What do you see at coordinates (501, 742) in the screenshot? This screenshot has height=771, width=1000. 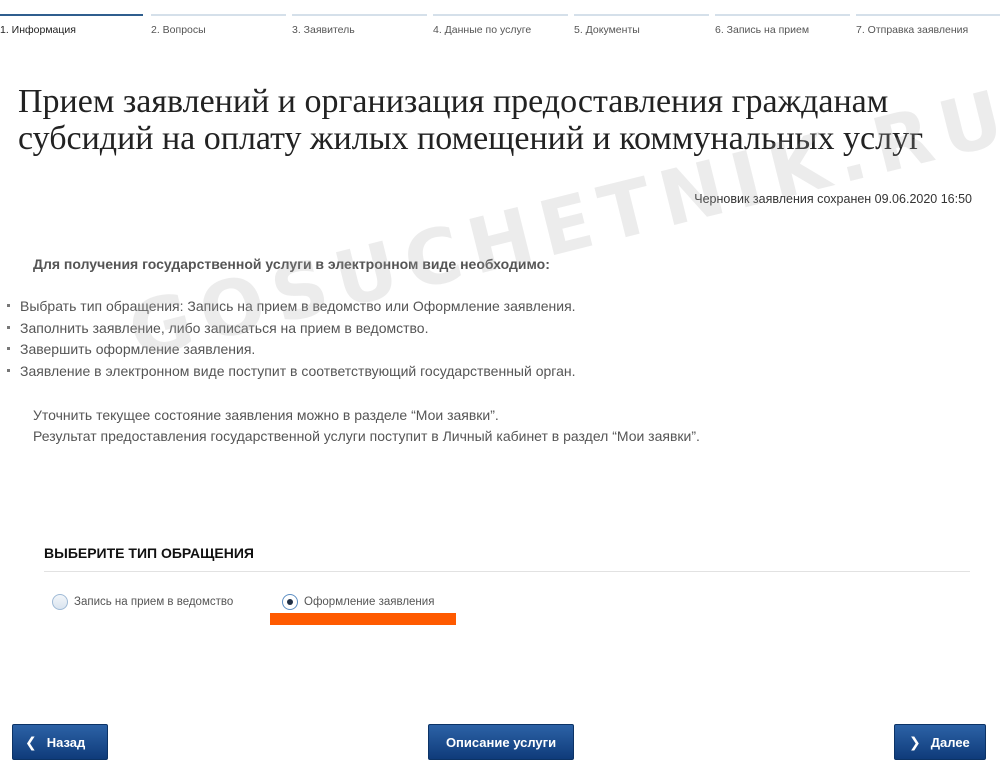 I see `service-description-button: Описание услуги` at bounding box center [501, 742].